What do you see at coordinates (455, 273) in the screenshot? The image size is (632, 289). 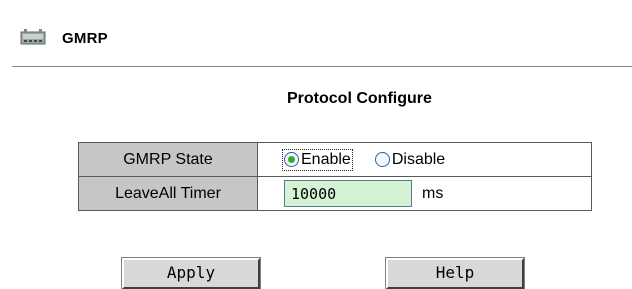 I see `help-button: Help` at bounding box center [455, 273].